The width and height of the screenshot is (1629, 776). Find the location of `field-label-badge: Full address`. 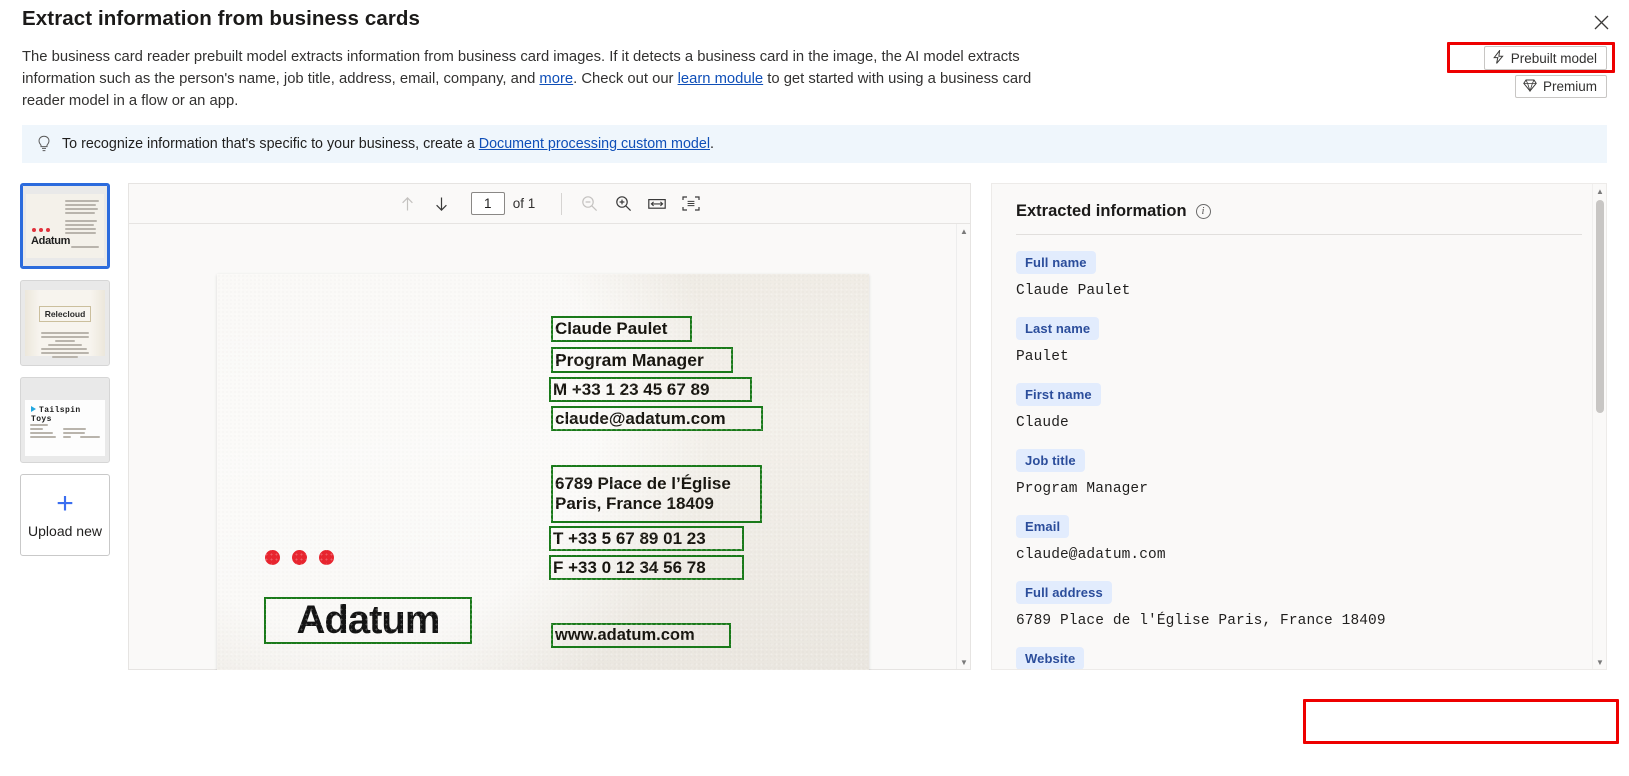

field-label-badge: Full address is located at coordinates (1064, 592).